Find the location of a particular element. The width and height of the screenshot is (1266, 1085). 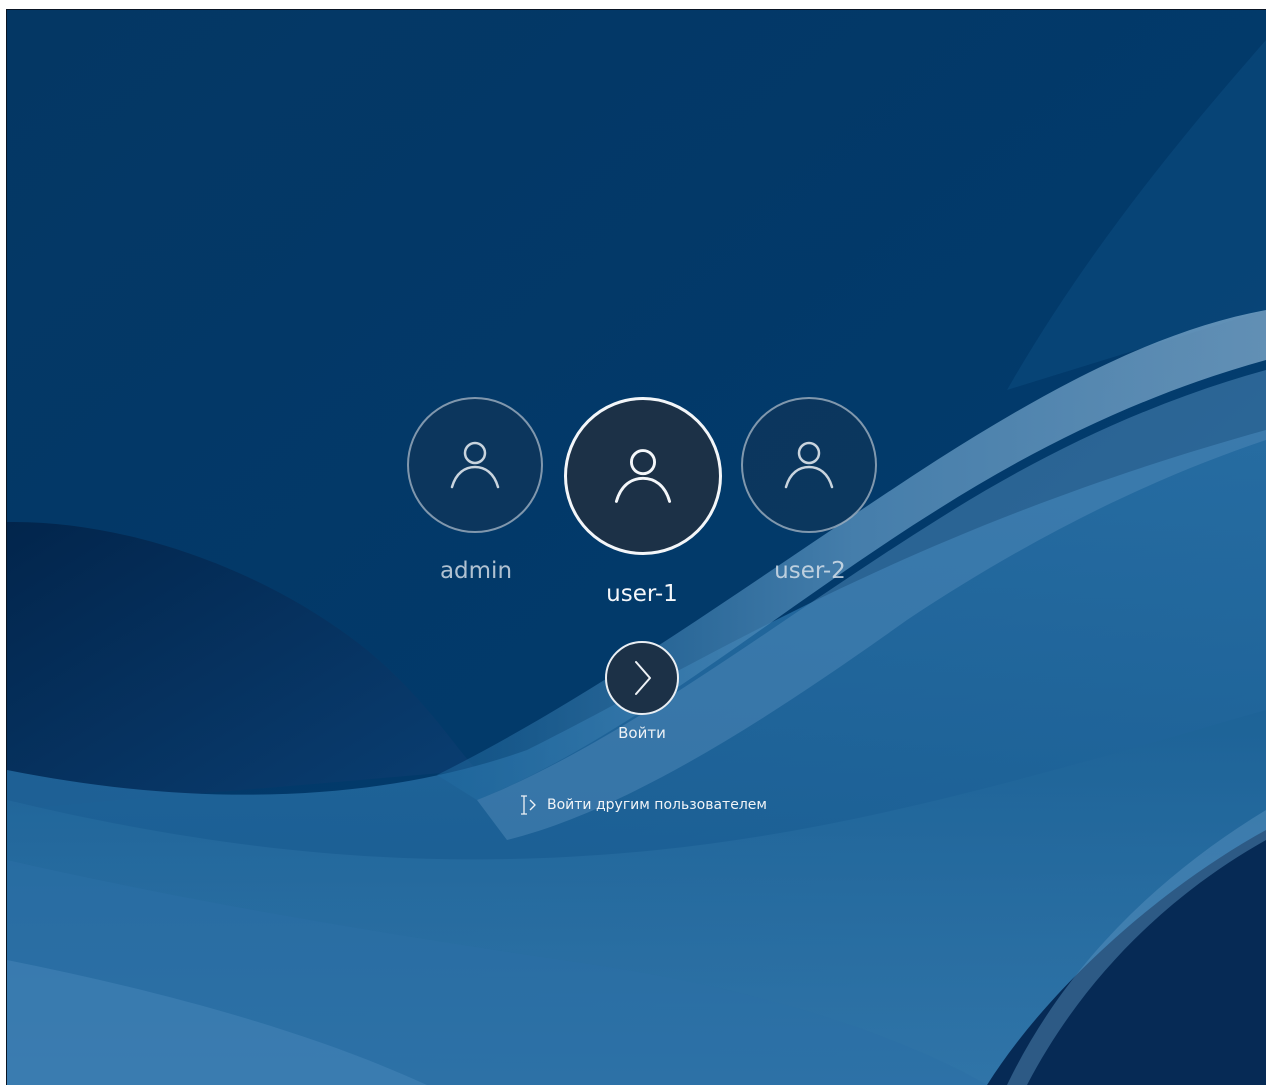

user-name-user-1: user-1 is located at coordinates (642, 594).